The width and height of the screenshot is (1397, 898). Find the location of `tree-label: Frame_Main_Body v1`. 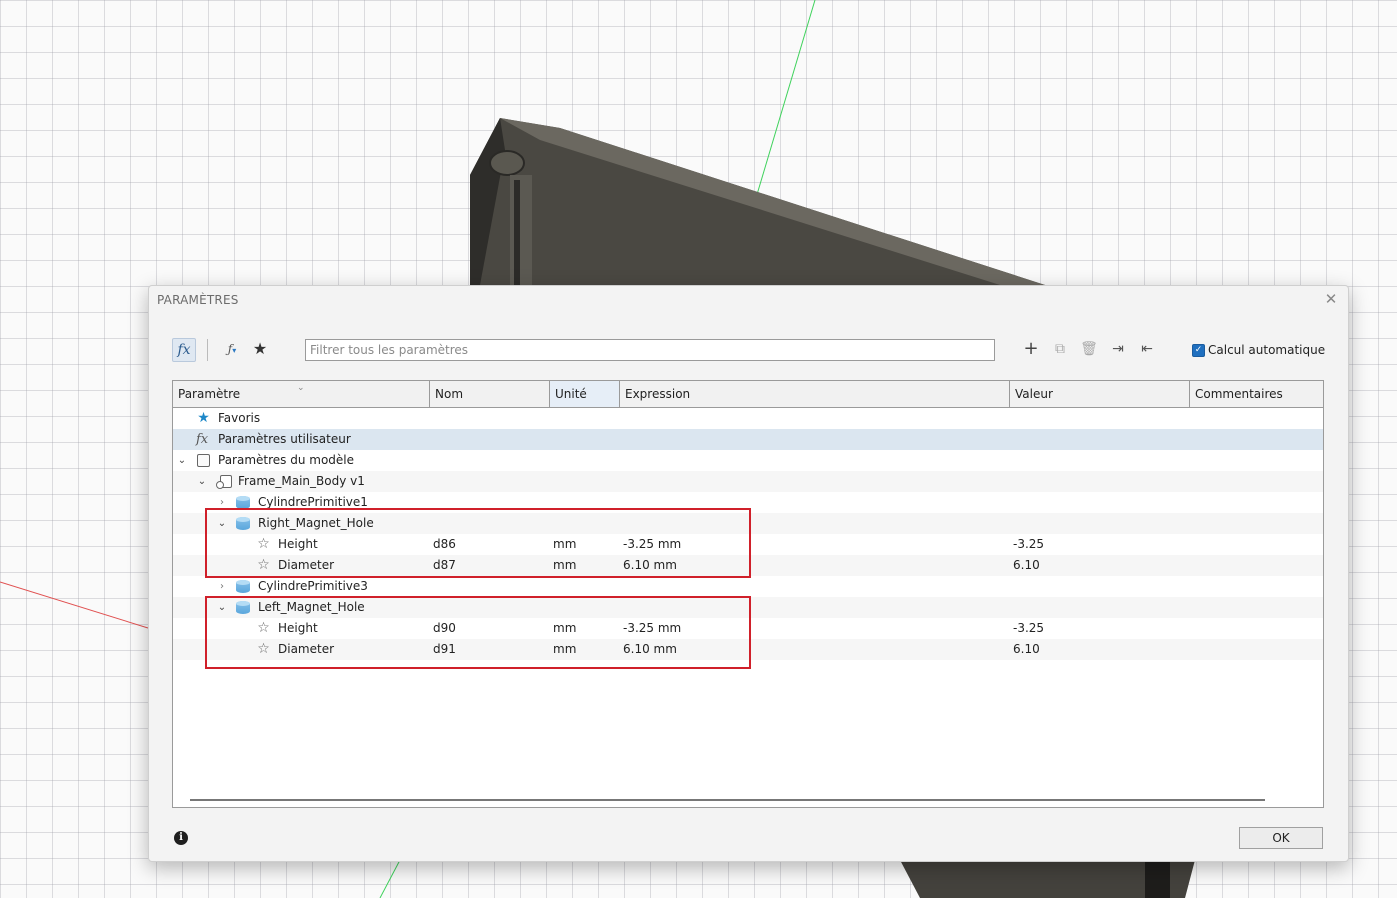

tree-label: Frame_Main_Body v1 is located at coordinates (301, 481).